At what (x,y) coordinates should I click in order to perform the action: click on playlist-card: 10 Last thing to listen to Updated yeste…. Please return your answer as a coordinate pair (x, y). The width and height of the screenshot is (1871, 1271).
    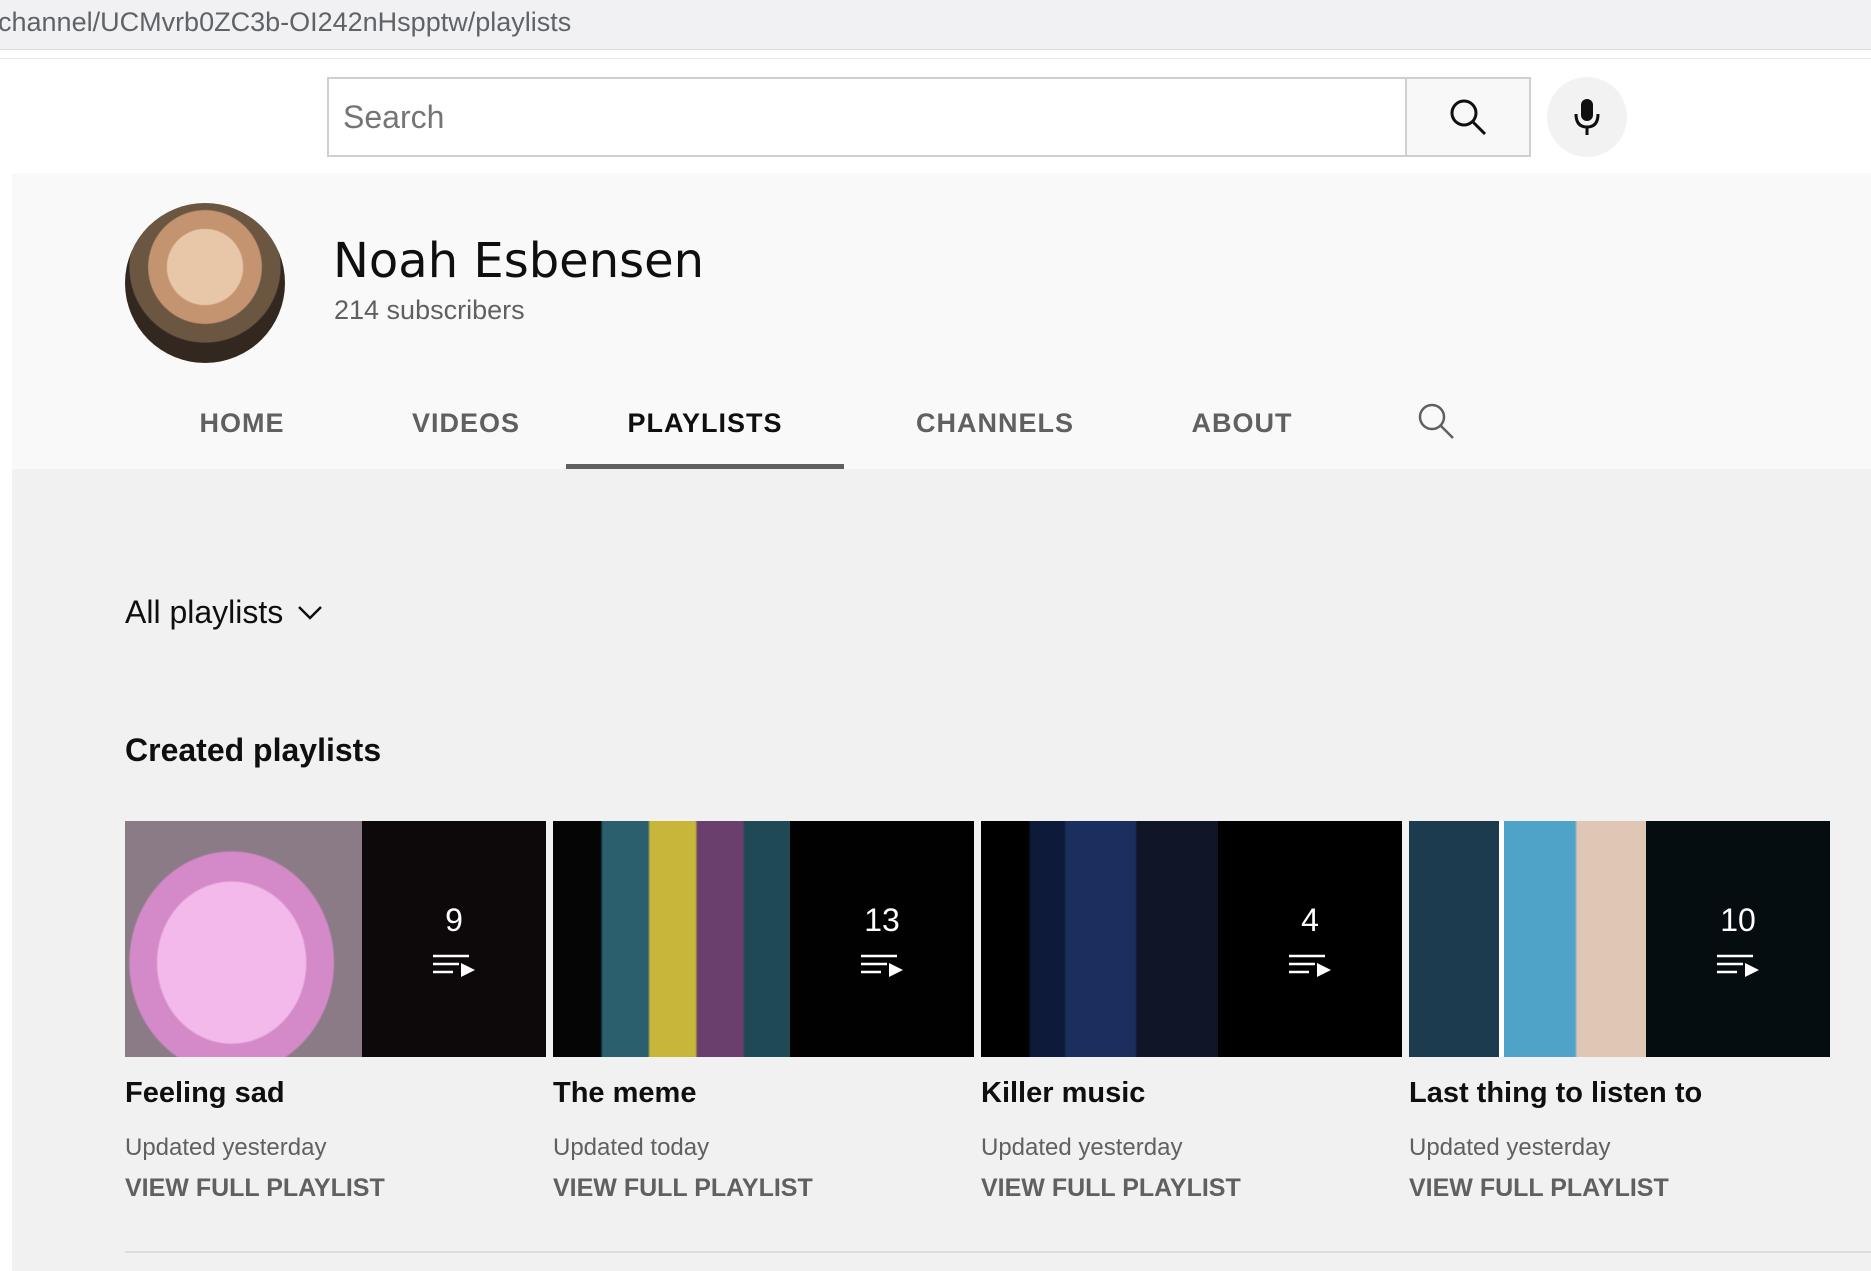
    Looking at the image, I should click on (1619, 1012).